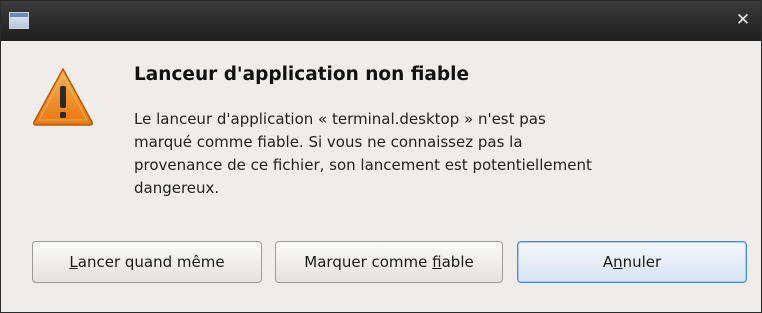 Image resolution: width=762 pixels, height=313 pixels. I want to click on button-label-post: ancer quand même, so click(151, 262).